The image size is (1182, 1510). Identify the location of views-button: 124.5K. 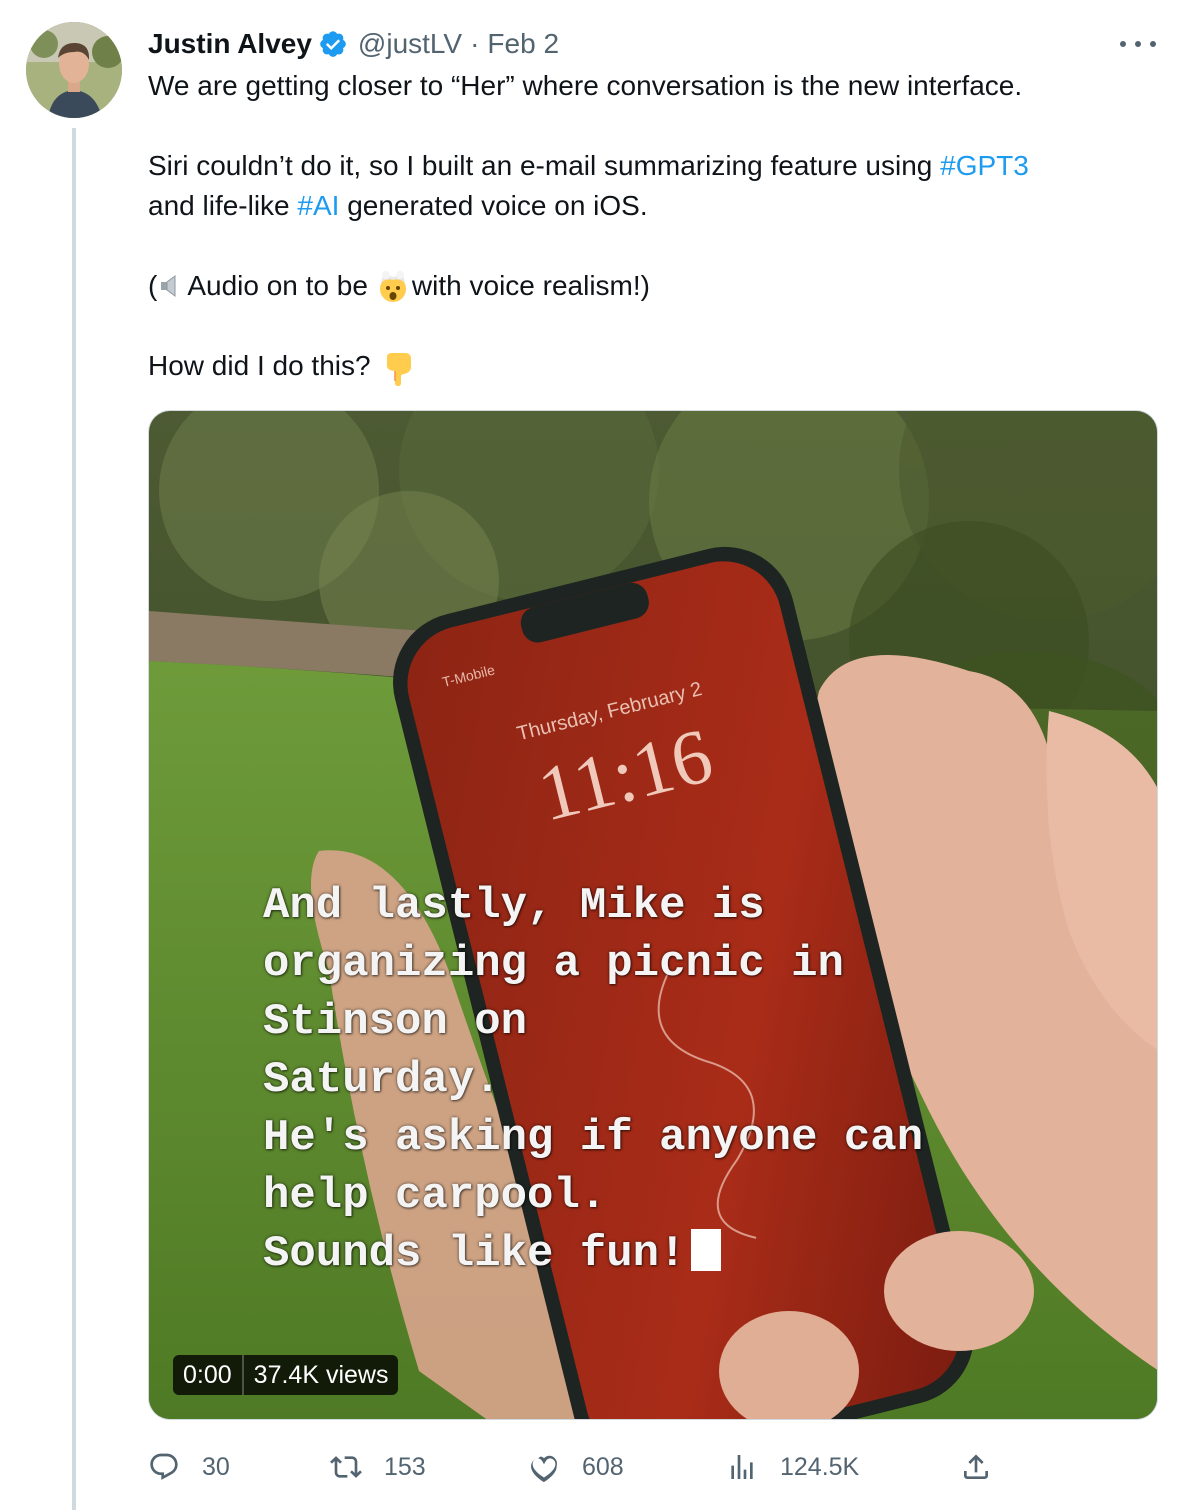
(792, 1467).